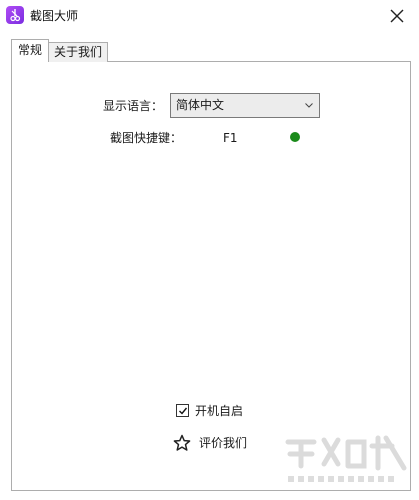 The height and width of the screenshot is (500, 419). What do you see at coordinates (346, 458) in the screenshot?
I see `watermark-logo` at bounding box center [346, 458].